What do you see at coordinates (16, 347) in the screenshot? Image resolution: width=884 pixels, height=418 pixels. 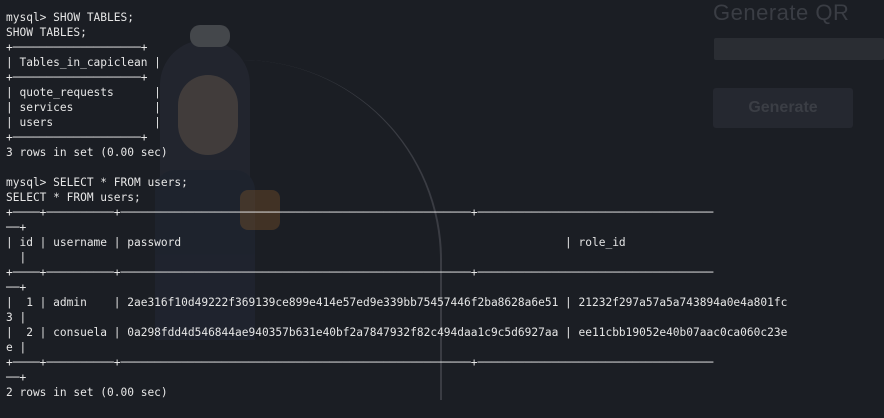 I see `terminal-line: e |` at bounding box center [16, 347].